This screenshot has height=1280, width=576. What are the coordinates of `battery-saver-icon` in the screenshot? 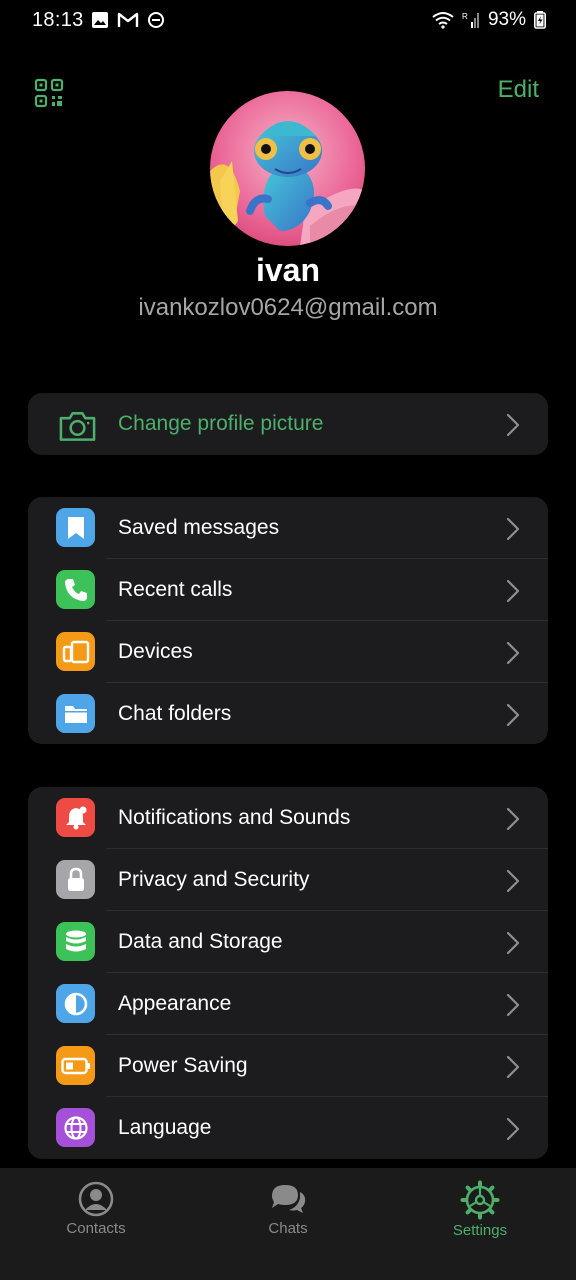 It's located at (75, 1065).